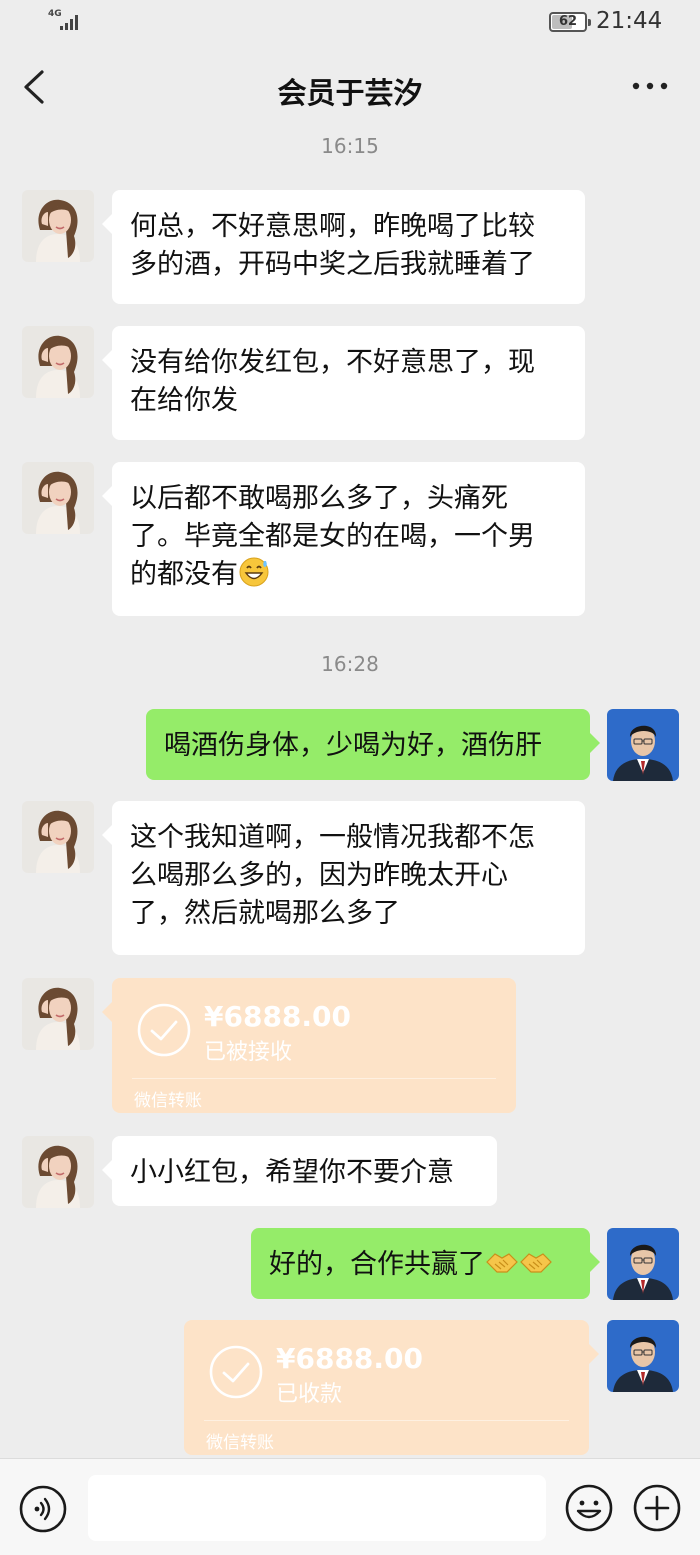 The height and width of the screenshot is (1555, 700). I want to click on message-text: 好的，合作共赢了, so click(377, 1264).